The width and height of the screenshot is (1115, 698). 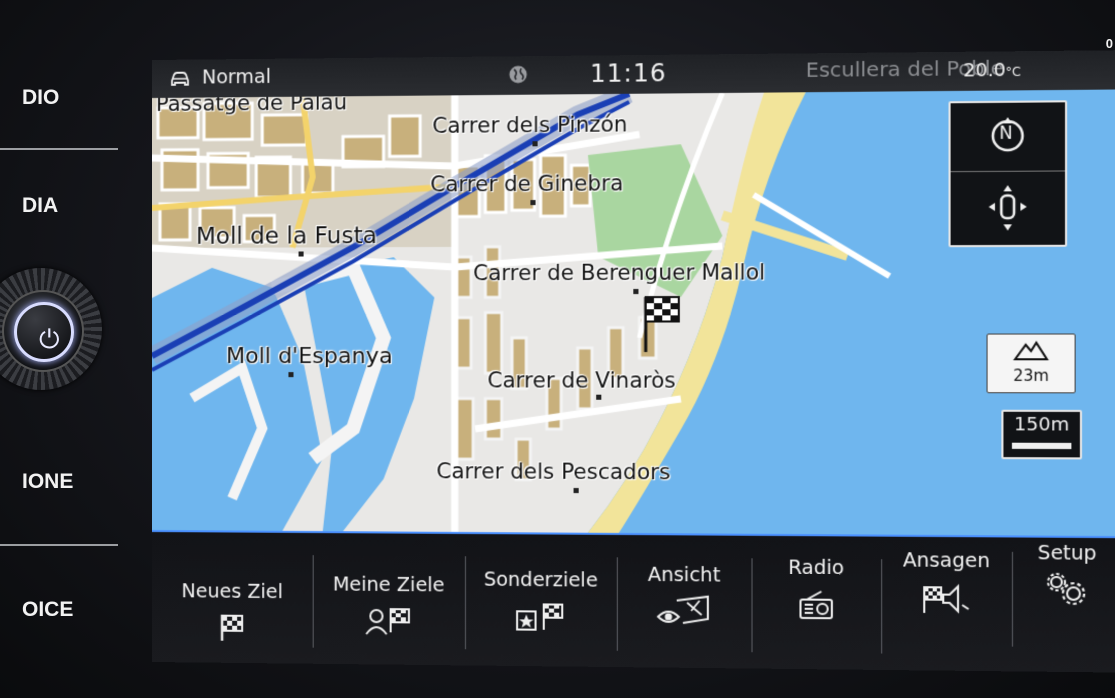 What do you see at coordinates (526, 183) in the screenshot?
I see `street-label: Carrer de Ginebra` at bounding box center [526, 183].